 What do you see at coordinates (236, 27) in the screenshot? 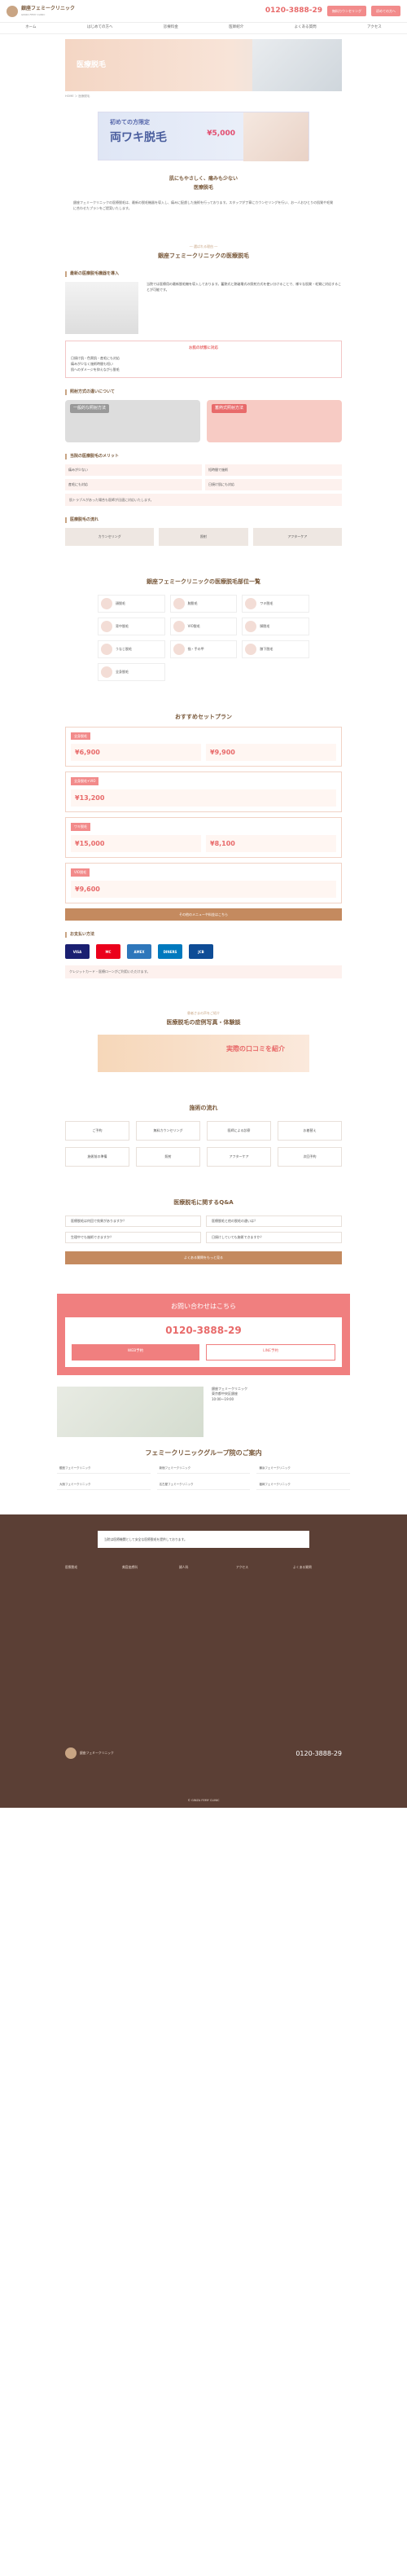
I see `nav-doctor: 医師紹介` at bounding box center [236, 27].